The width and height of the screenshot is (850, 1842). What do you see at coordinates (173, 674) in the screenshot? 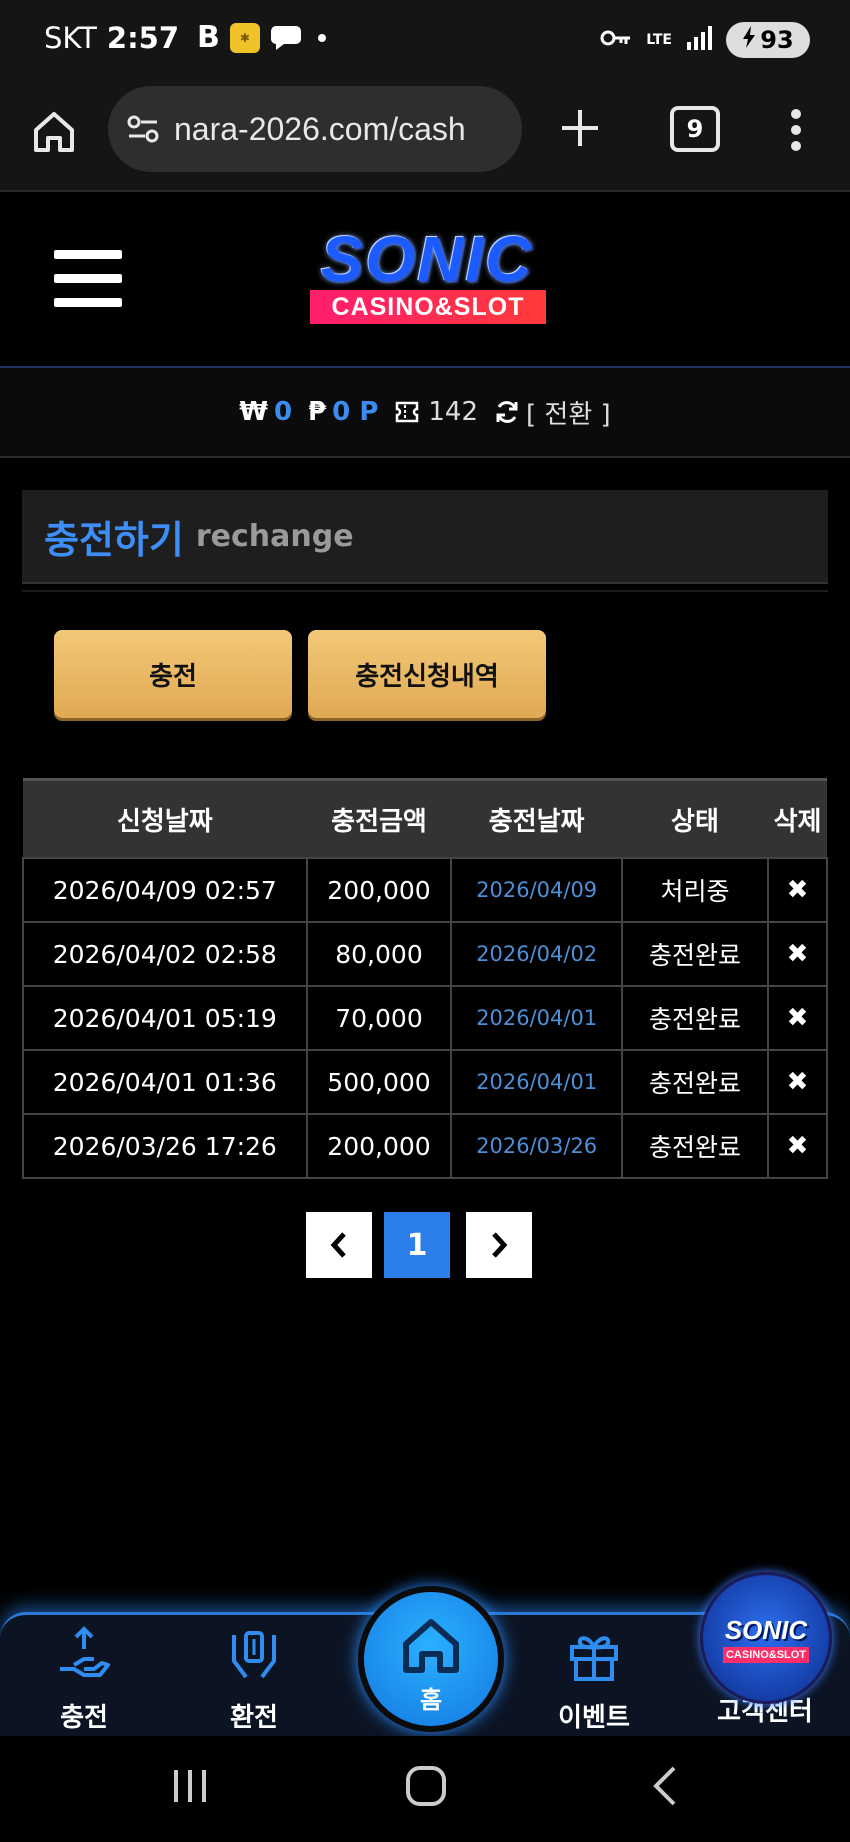
I see `charge-button: 충전` at bounding box center [173, 674].